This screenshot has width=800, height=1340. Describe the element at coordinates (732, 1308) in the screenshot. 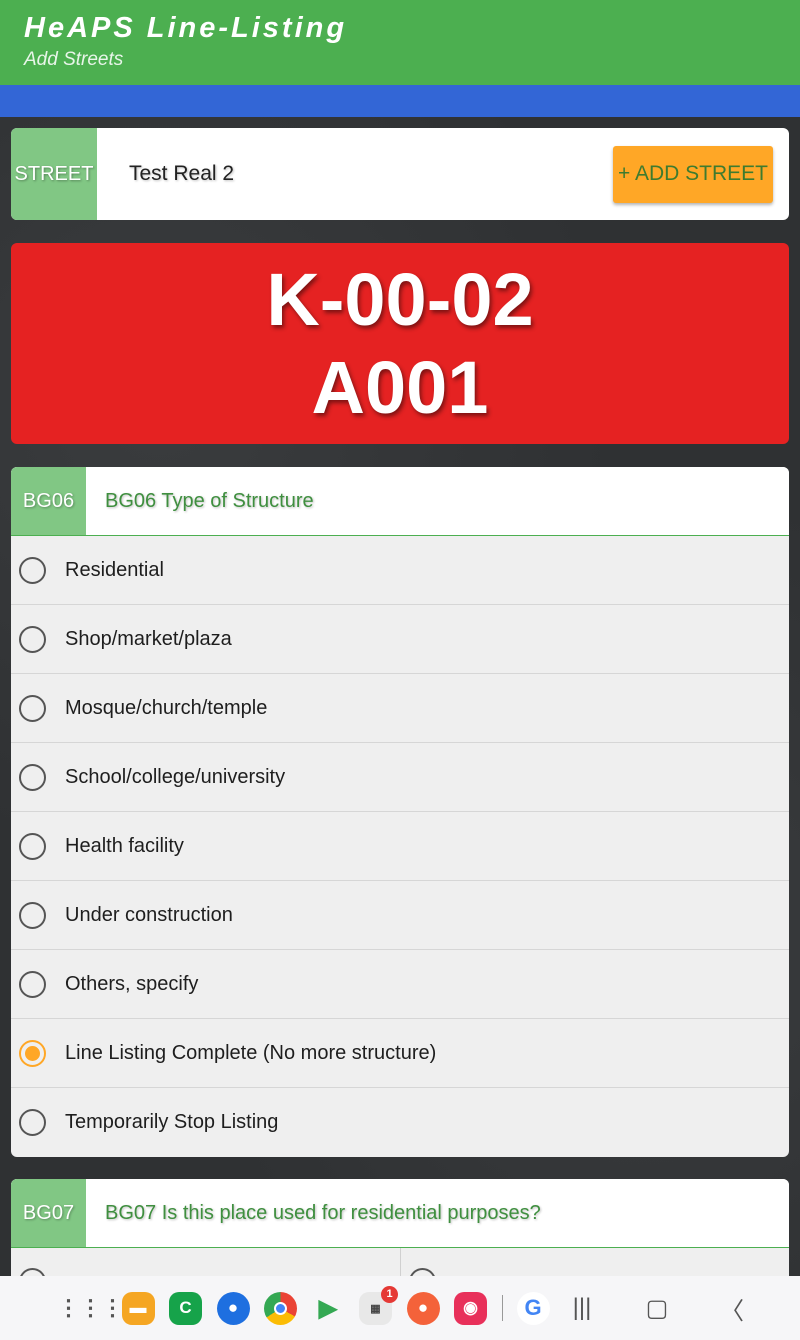

I see `back-icon: 〈` at that location.